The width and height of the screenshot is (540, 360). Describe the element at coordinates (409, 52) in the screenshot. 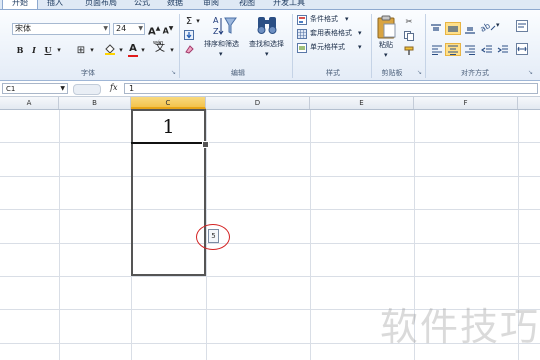

I see `format-painter-icon` at that location.